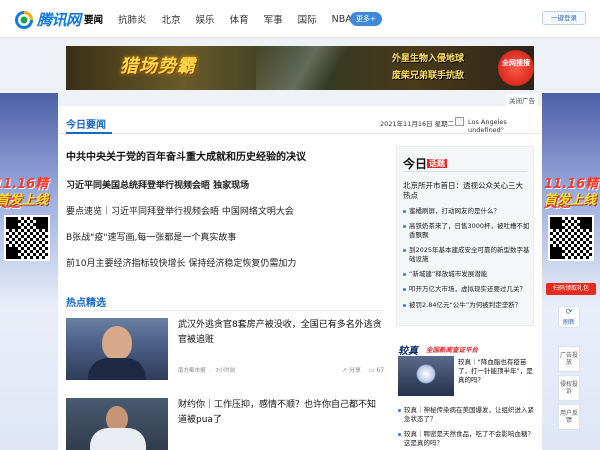 Image resolution: width=600 pixels, height=450 pixels. What do you see at coordinates (186, 158) in the screenshot?
I see `headline-top: 中共中央关于党的百年奋斗重大成就和历史经验的决议` at bounding box center [186, 158].